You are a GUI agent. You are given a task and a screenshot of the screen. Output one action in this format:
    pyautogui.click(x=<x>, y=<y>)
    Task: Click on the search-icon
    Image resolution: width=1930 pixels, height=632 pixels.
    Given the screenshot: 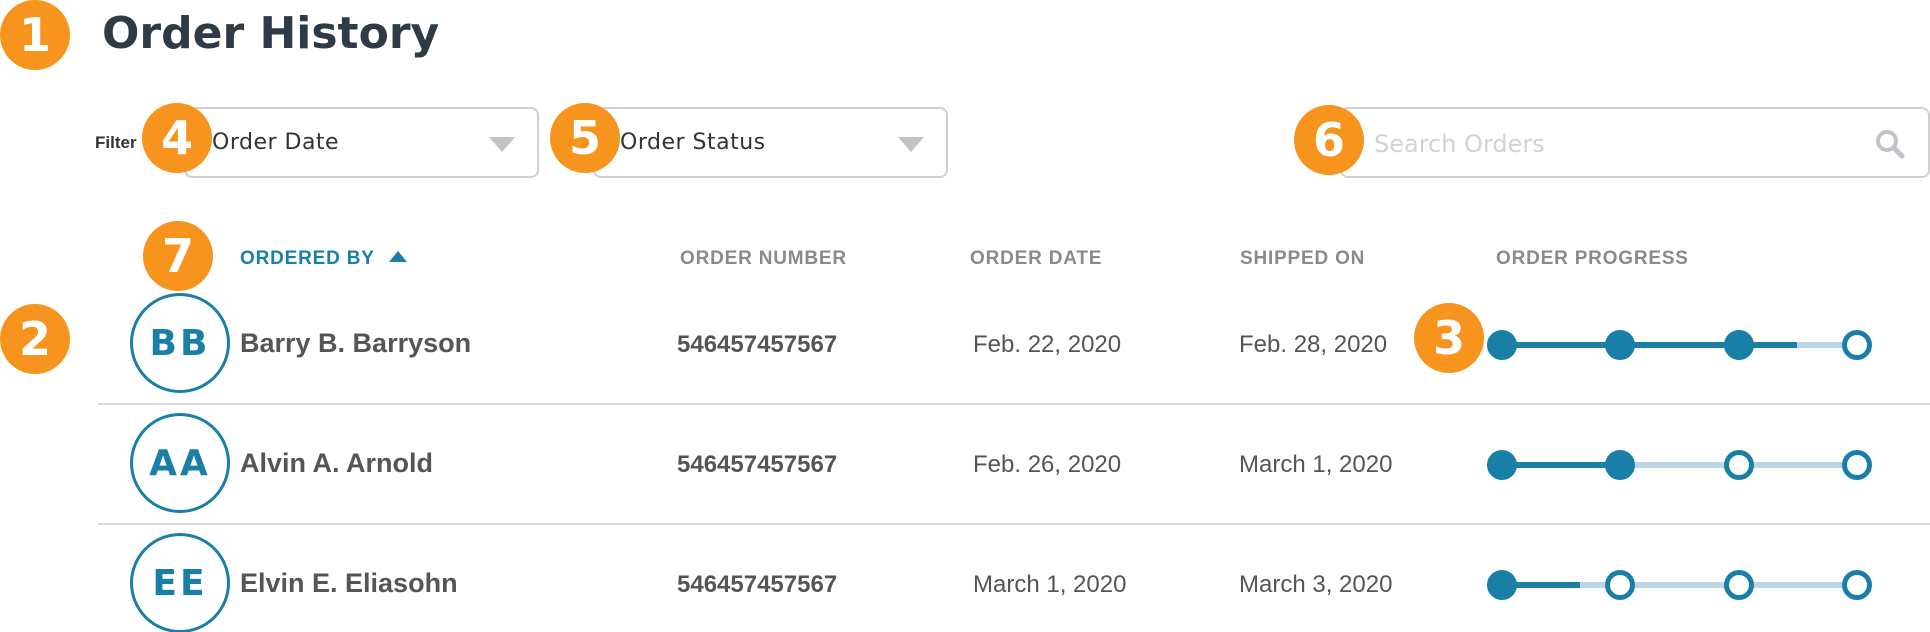 What is the action you would take?
    pyautogui.click(x=1890, y=144)
    